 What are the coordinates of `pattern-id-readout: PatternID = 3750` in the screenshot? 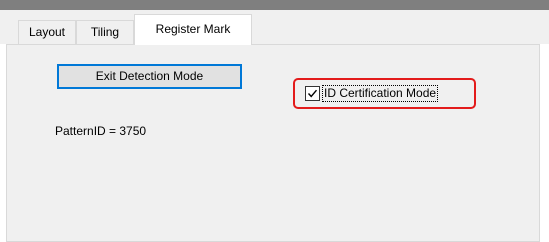 It's located at (101, 131).